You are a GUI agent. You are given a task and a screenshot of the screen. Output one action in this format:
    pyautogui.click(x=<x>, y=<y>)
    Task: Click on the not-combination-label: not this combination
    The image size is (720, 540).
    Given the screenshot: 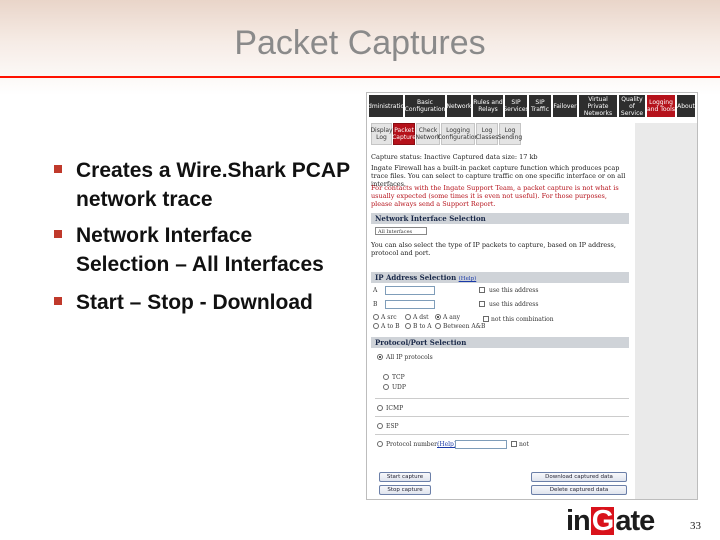 What is the action you would take?
    pyautogui.click(x=522, y=319)
    